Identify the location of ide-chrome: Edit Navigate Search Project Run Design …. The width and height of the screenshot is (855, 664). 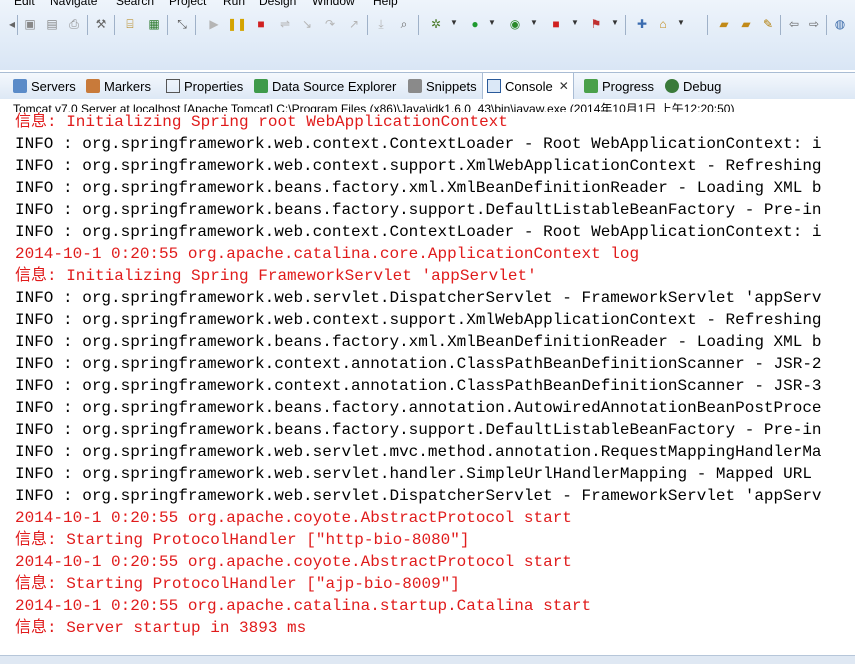
(427, 35).